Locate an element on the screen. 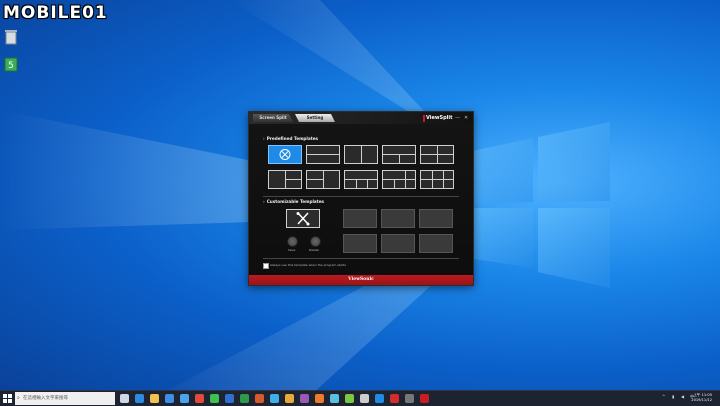 This screenshot has height=406, width=720. delete-button is located at coordinates (315, 241).